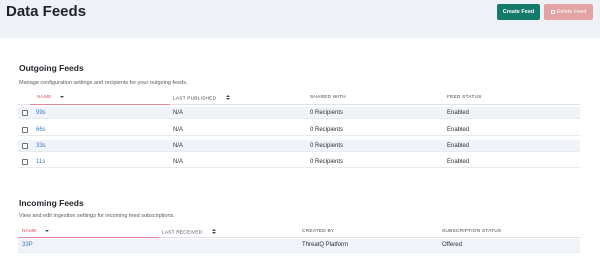  I want to click on feed-name-link: 33s, so click(41, 146).